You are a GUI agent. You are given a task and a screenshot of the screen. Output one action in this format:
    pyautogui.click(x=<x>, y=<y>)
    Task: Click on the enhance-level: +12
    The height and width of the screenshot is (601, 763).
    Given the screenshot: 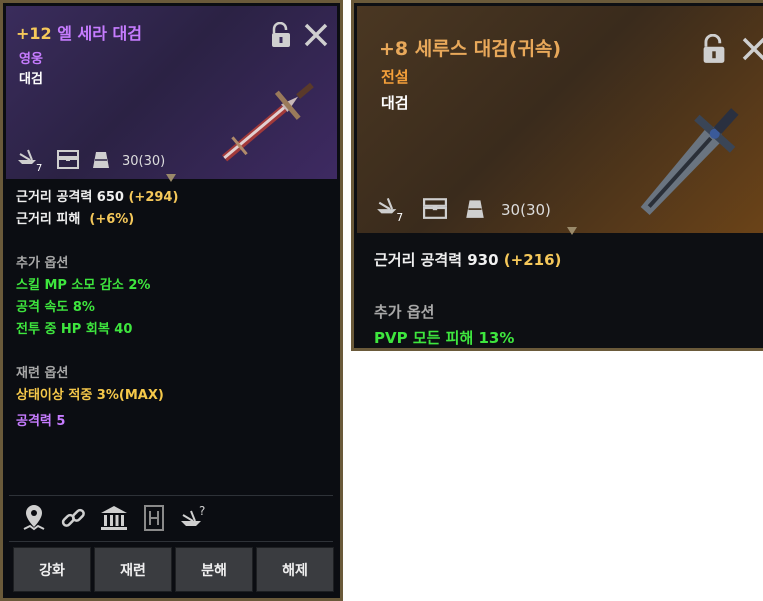 What is the action you would take?
    pyautogui.click(x=34, y=33)
    